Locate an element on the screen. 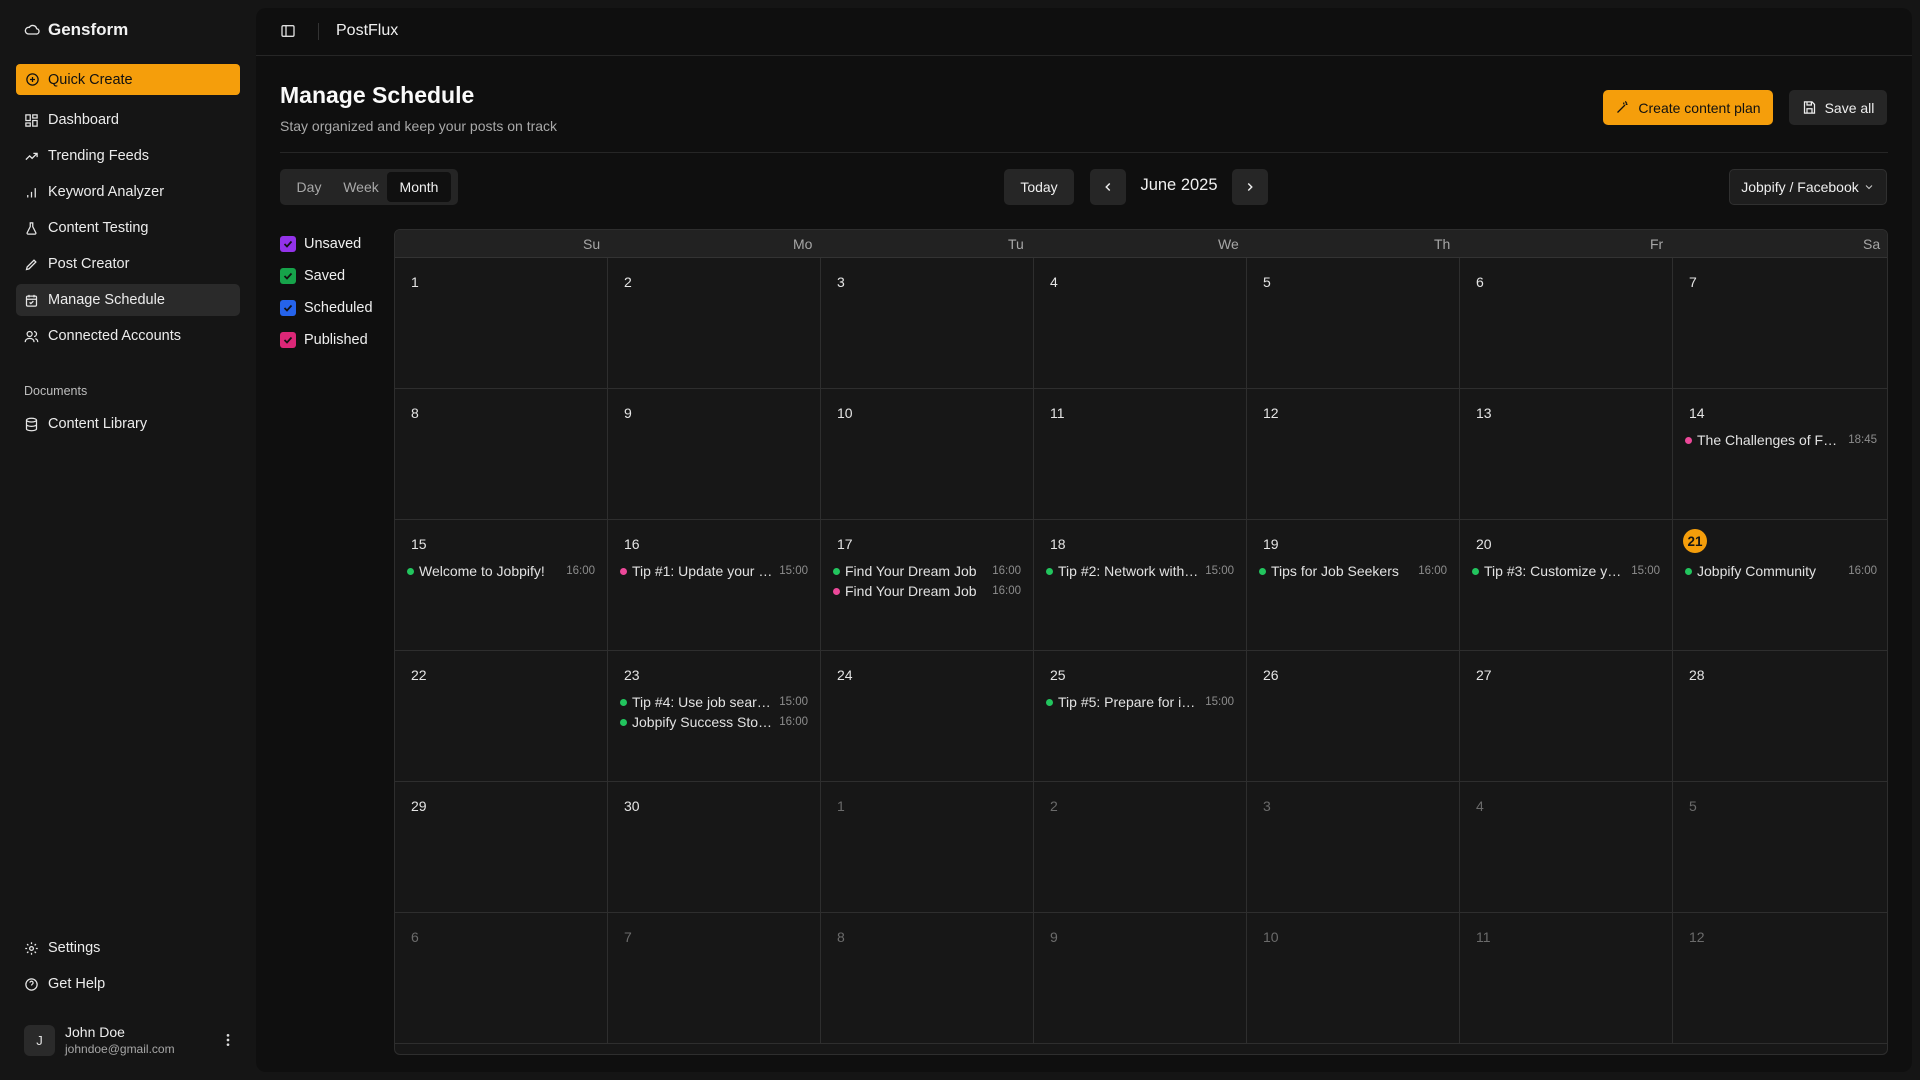 The width and height of the screenshot is (1920, 1080). sidebar-item-dashboard: Dashboard is located at coordinates (128, 120).